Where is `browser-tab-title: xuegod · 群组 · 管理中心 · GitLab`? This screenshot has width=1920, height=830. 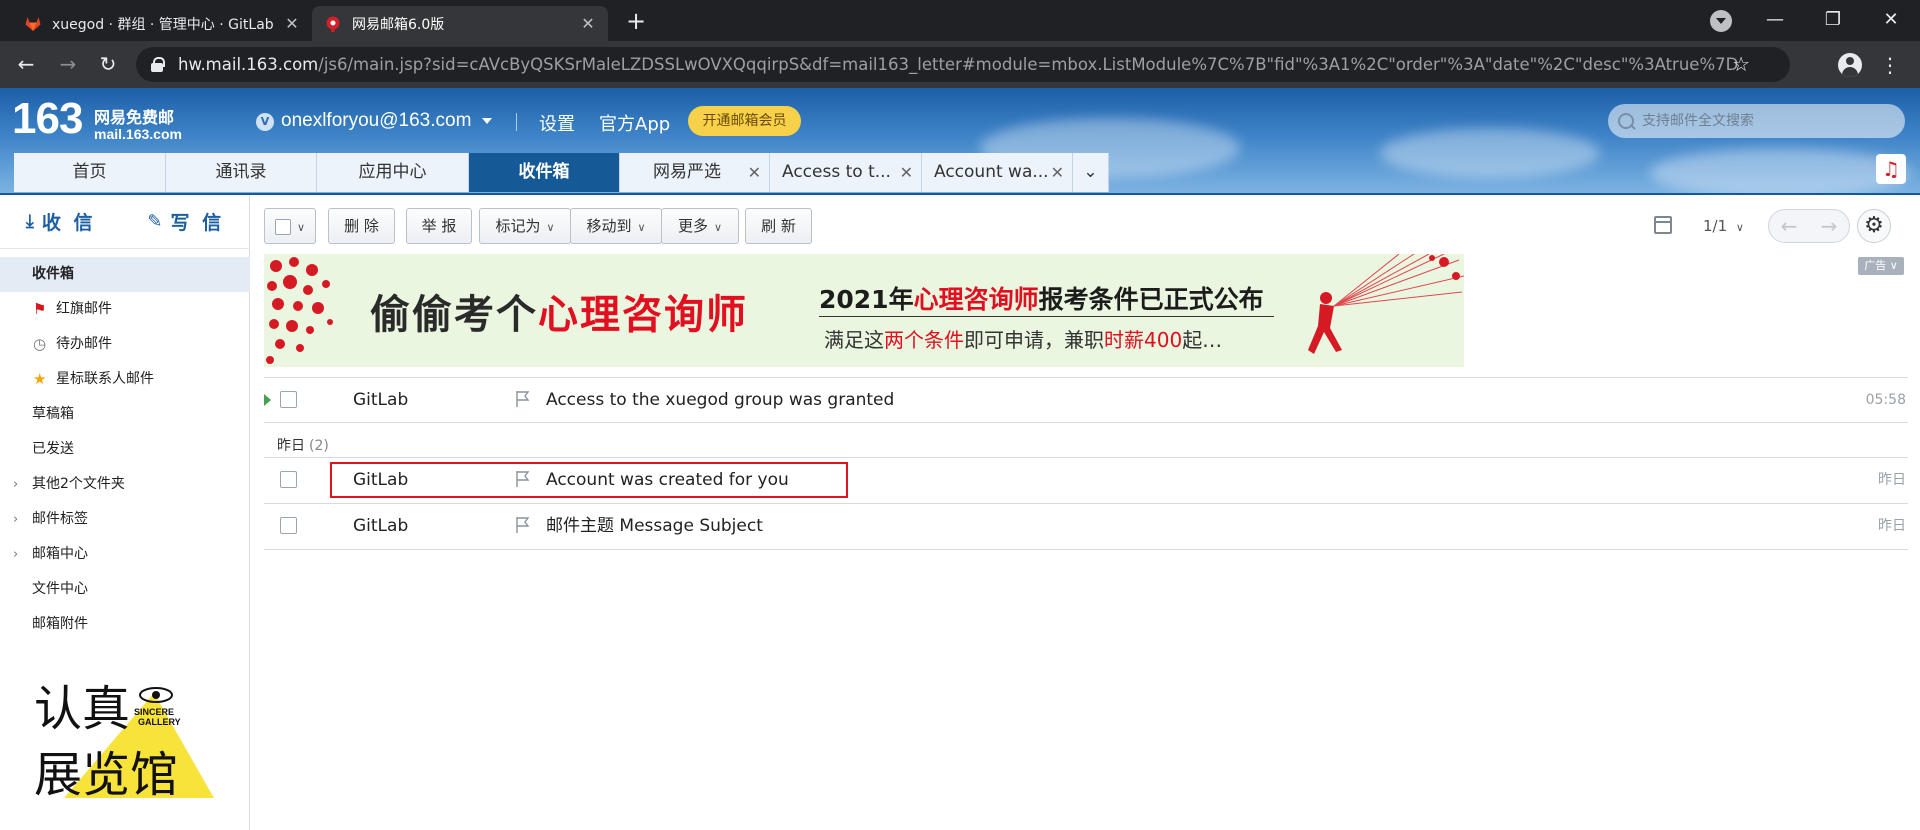 browser-tab-title: xuegod · 群组 · 管理中心 · GitLab is located at coordinates (163, 24).